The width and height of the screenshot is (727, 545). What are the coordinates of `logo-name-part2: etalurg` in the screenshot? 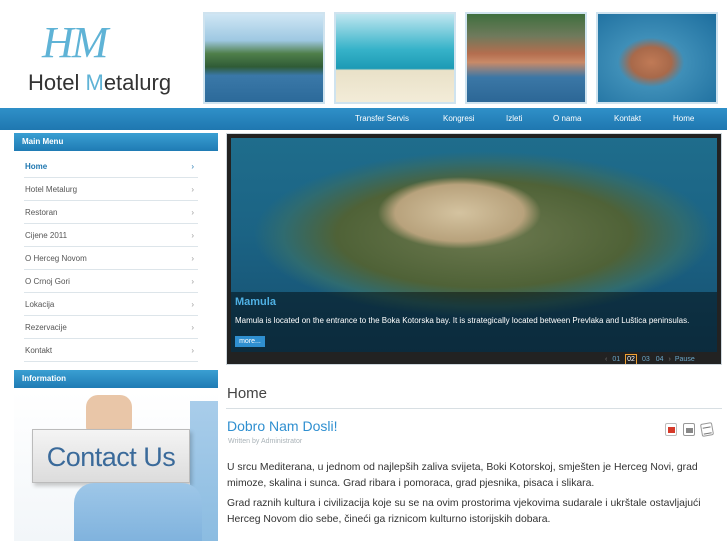 It's located at (137, 82).